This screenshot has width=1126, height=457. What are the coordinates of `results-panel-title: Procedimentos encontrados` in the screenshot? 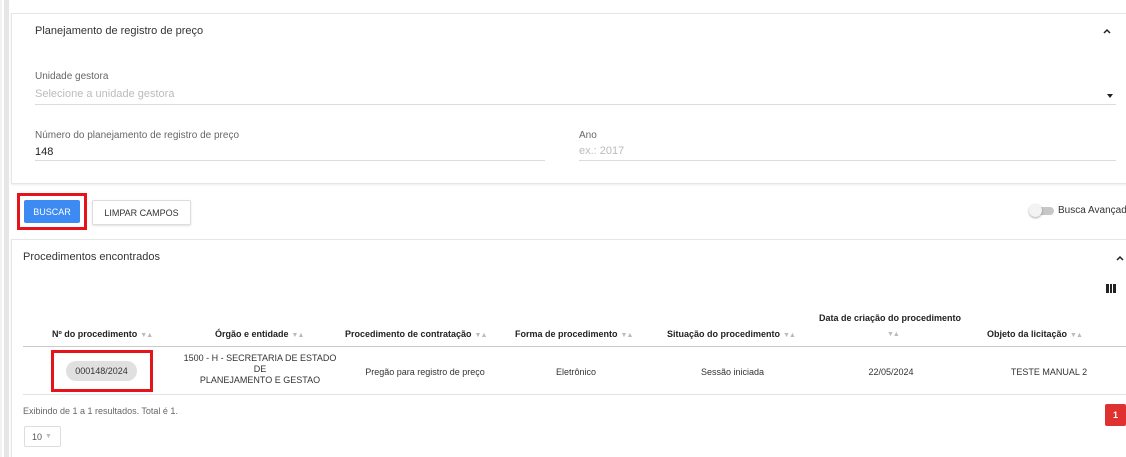 It's located at (91, 257).